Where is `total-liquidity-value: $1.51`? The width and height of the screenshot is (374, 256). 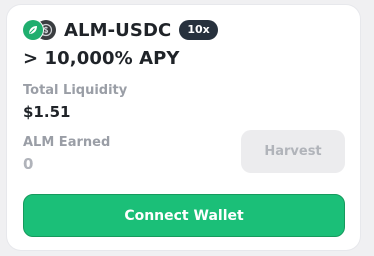
total-liquidity-value: $1.51 is located at coordinates (47, 112).